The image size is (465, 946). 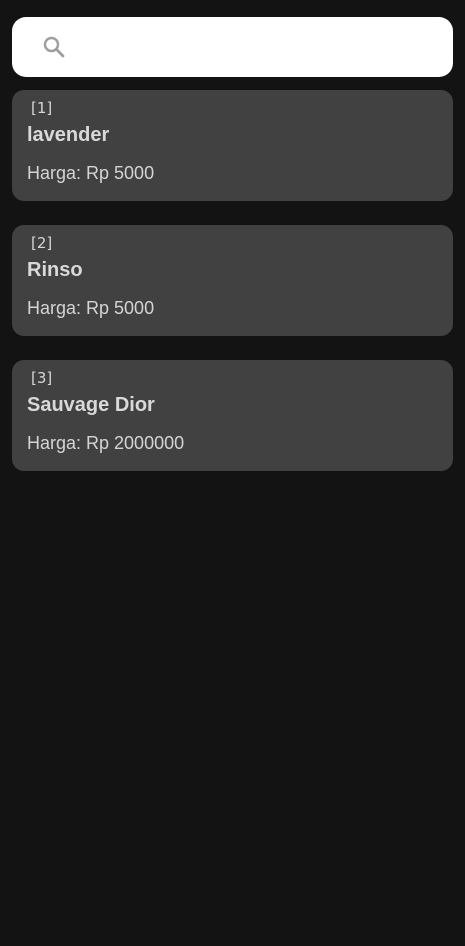 I want to click on item-price: Harga: Rp 2000000, so click(x=106, y=443).